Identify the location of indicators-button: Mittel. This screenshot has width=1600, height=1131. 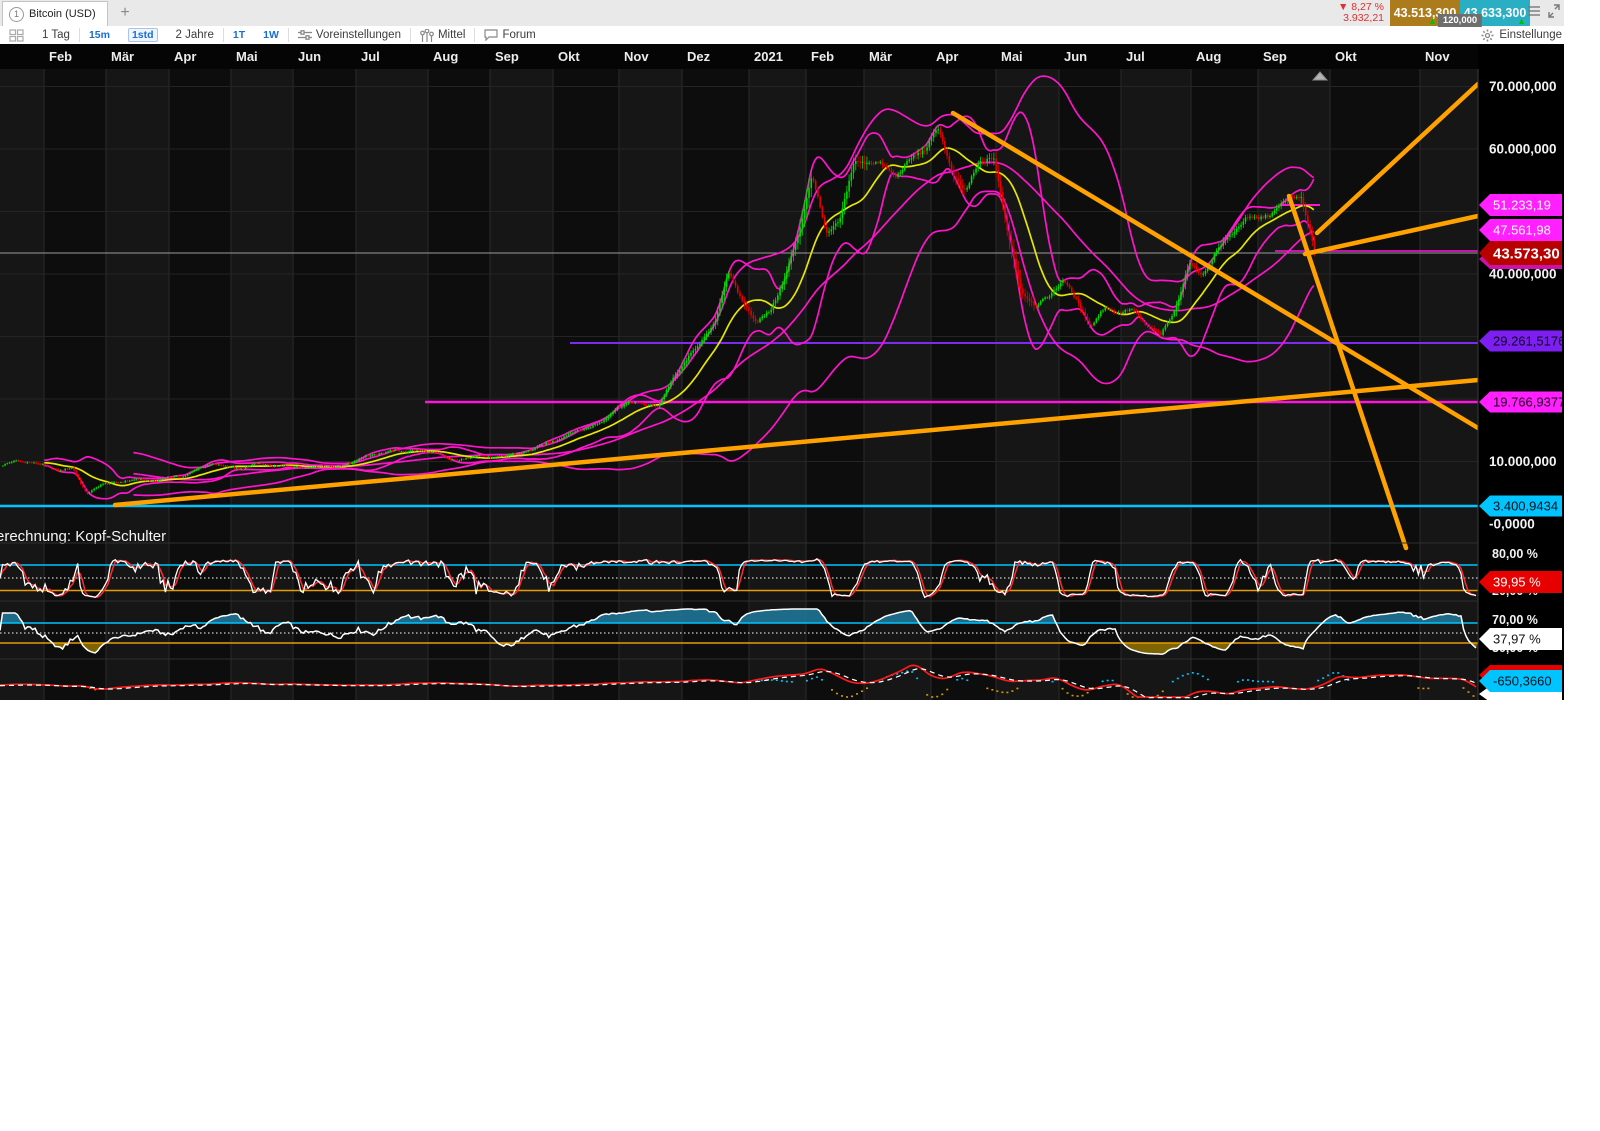
(442, 35).